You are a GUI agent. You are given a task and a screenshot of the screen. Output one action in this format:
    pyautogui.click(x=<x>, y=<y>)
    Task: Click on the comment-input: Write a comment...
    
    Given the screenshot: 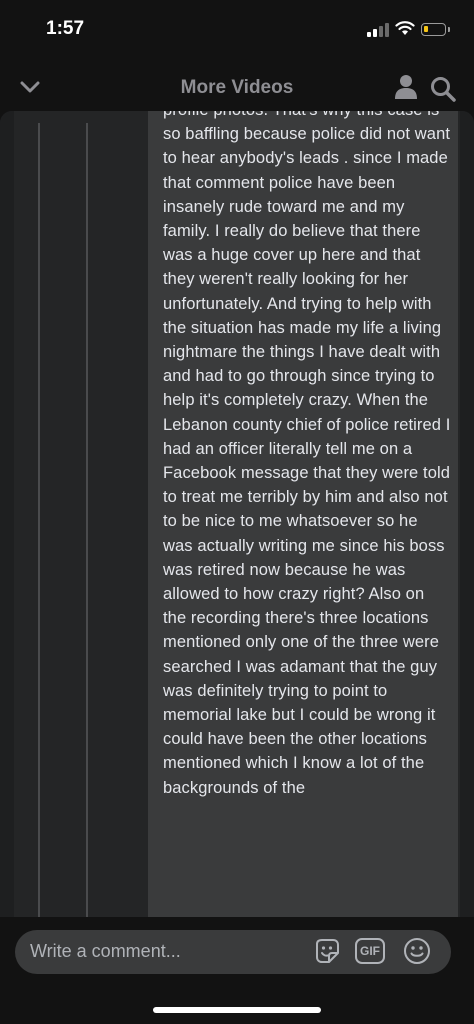 What is the action you would take?
    pyautogui.click(x=105, y=951)
    